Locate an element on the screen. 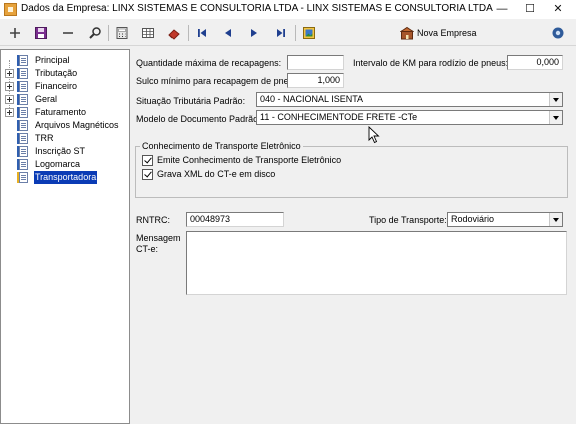 Image resolution: width=576 pixels, height=424 pixels. calculator-button is located at coordinates (122, 33).